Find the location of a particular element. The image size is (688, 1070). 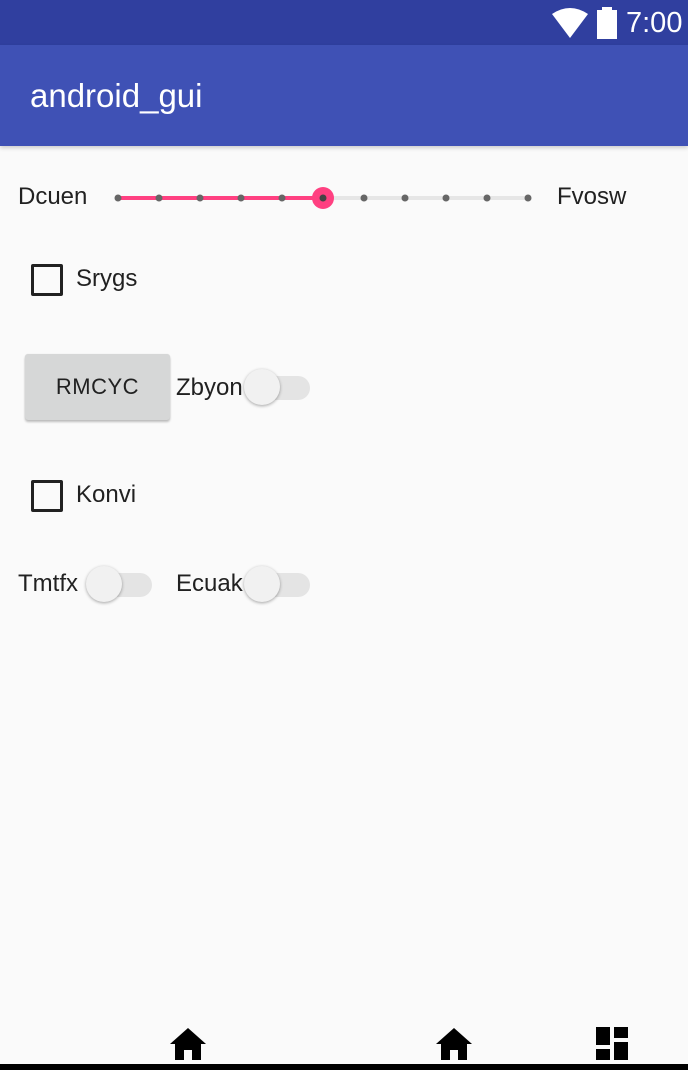

konvi-checkbox-label: Konvi is located at coordinates (106, 495).